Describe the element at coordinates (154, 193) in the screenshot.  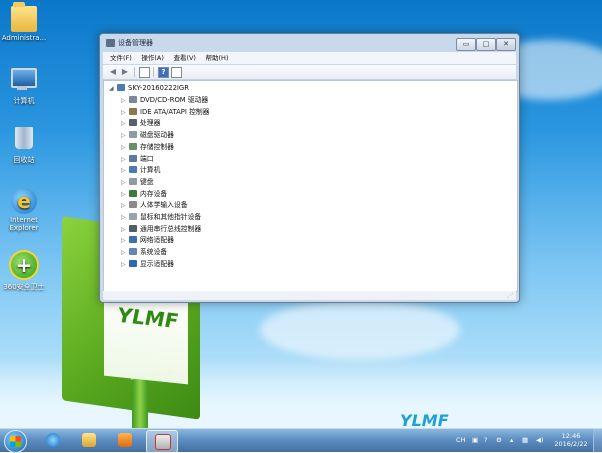
I see `tree-item-label: 内存设备` at that location.